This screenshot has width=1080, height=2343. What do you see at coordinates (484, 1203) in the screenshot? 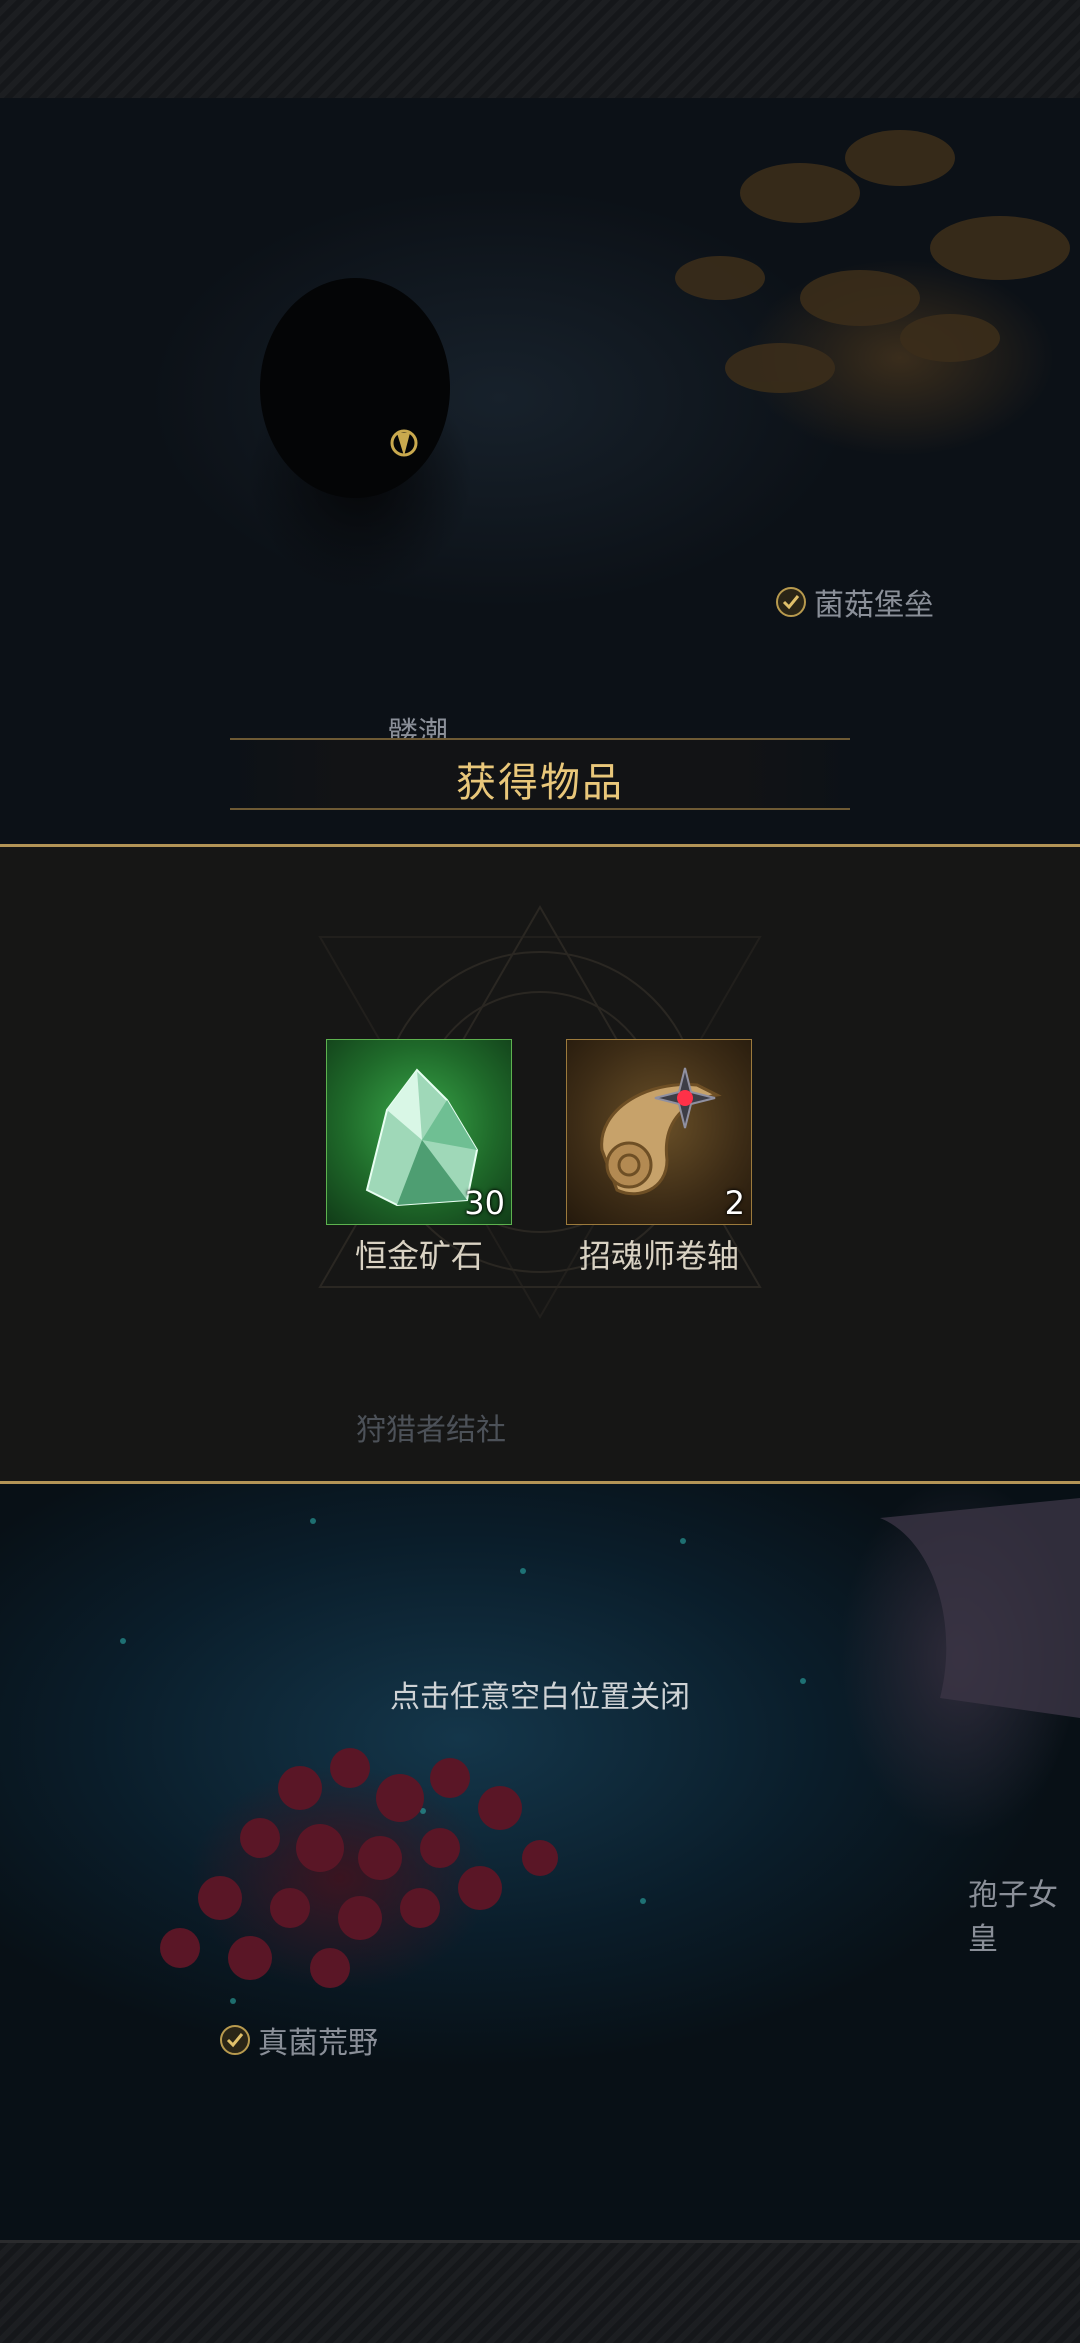
I see `item-count: 30` at bounding box center [484, 1203].